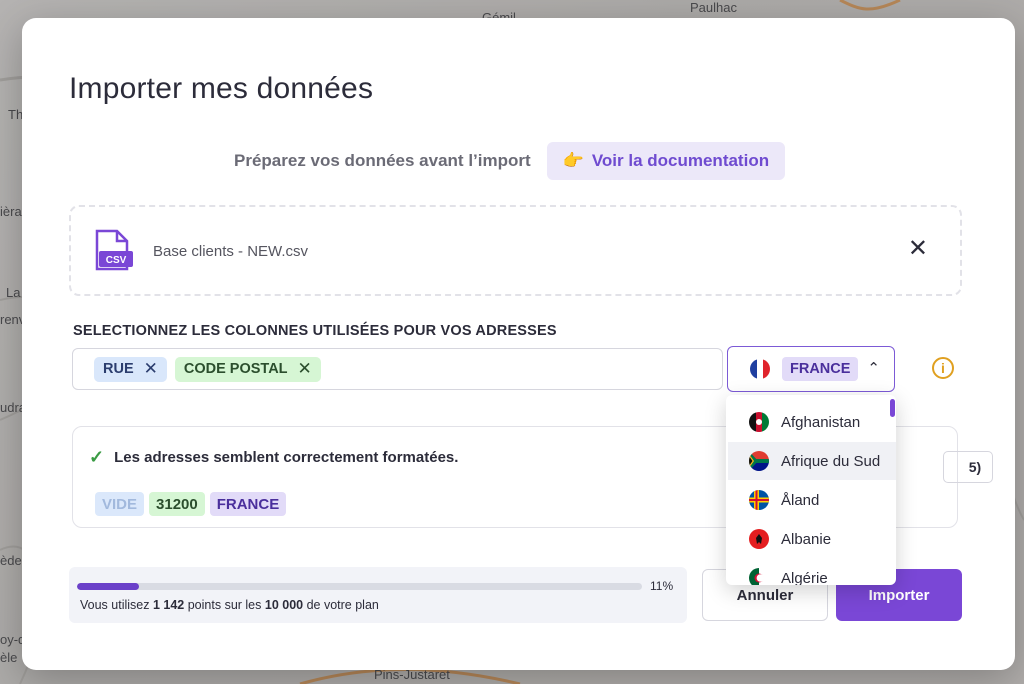  I want to click on chevron-up-icon: ⌃, so click(873, 368).